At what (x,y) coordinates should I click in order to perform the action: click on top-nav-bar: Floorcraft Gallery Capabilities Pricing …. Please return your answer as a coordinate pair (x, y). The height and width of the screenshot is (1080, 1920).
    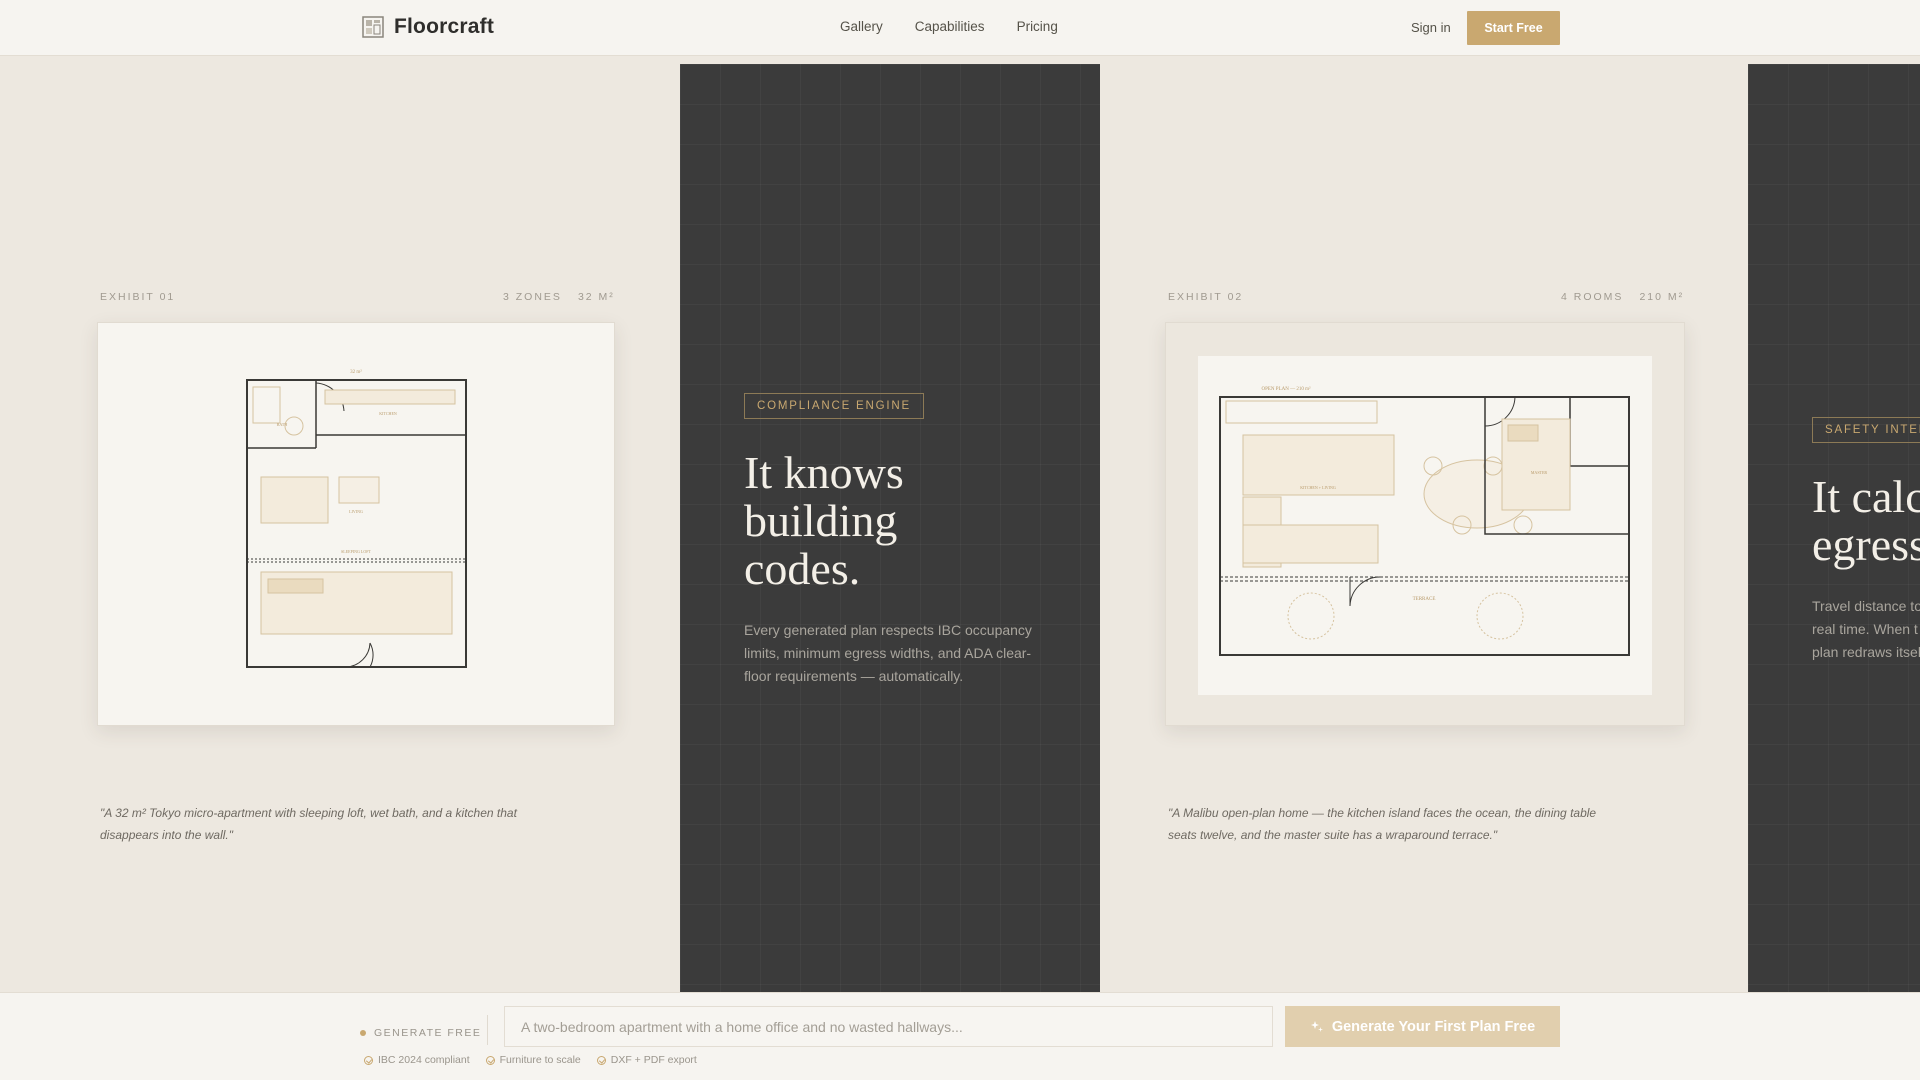
    Looking at the image, I should click on (960, 28).